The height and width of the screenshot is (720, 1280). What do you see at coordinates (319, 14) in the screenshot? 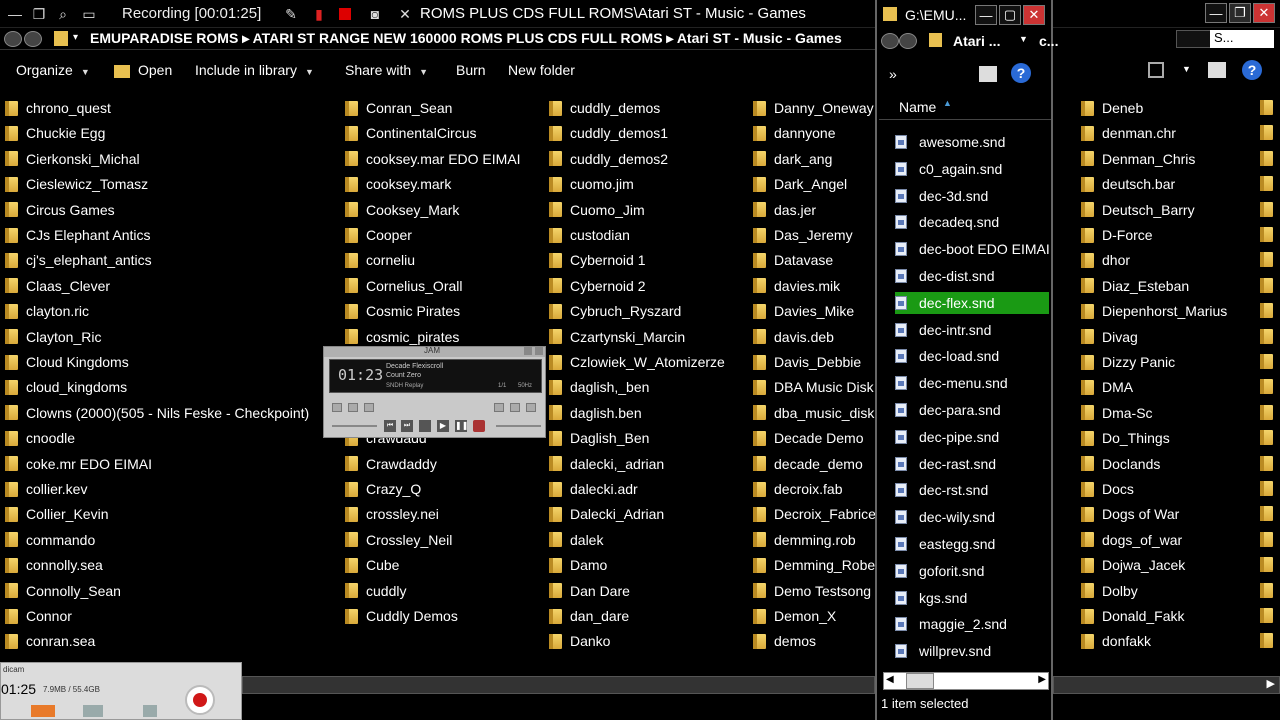
I see `trash-icon: ▮` at bounding box center [319, 14].